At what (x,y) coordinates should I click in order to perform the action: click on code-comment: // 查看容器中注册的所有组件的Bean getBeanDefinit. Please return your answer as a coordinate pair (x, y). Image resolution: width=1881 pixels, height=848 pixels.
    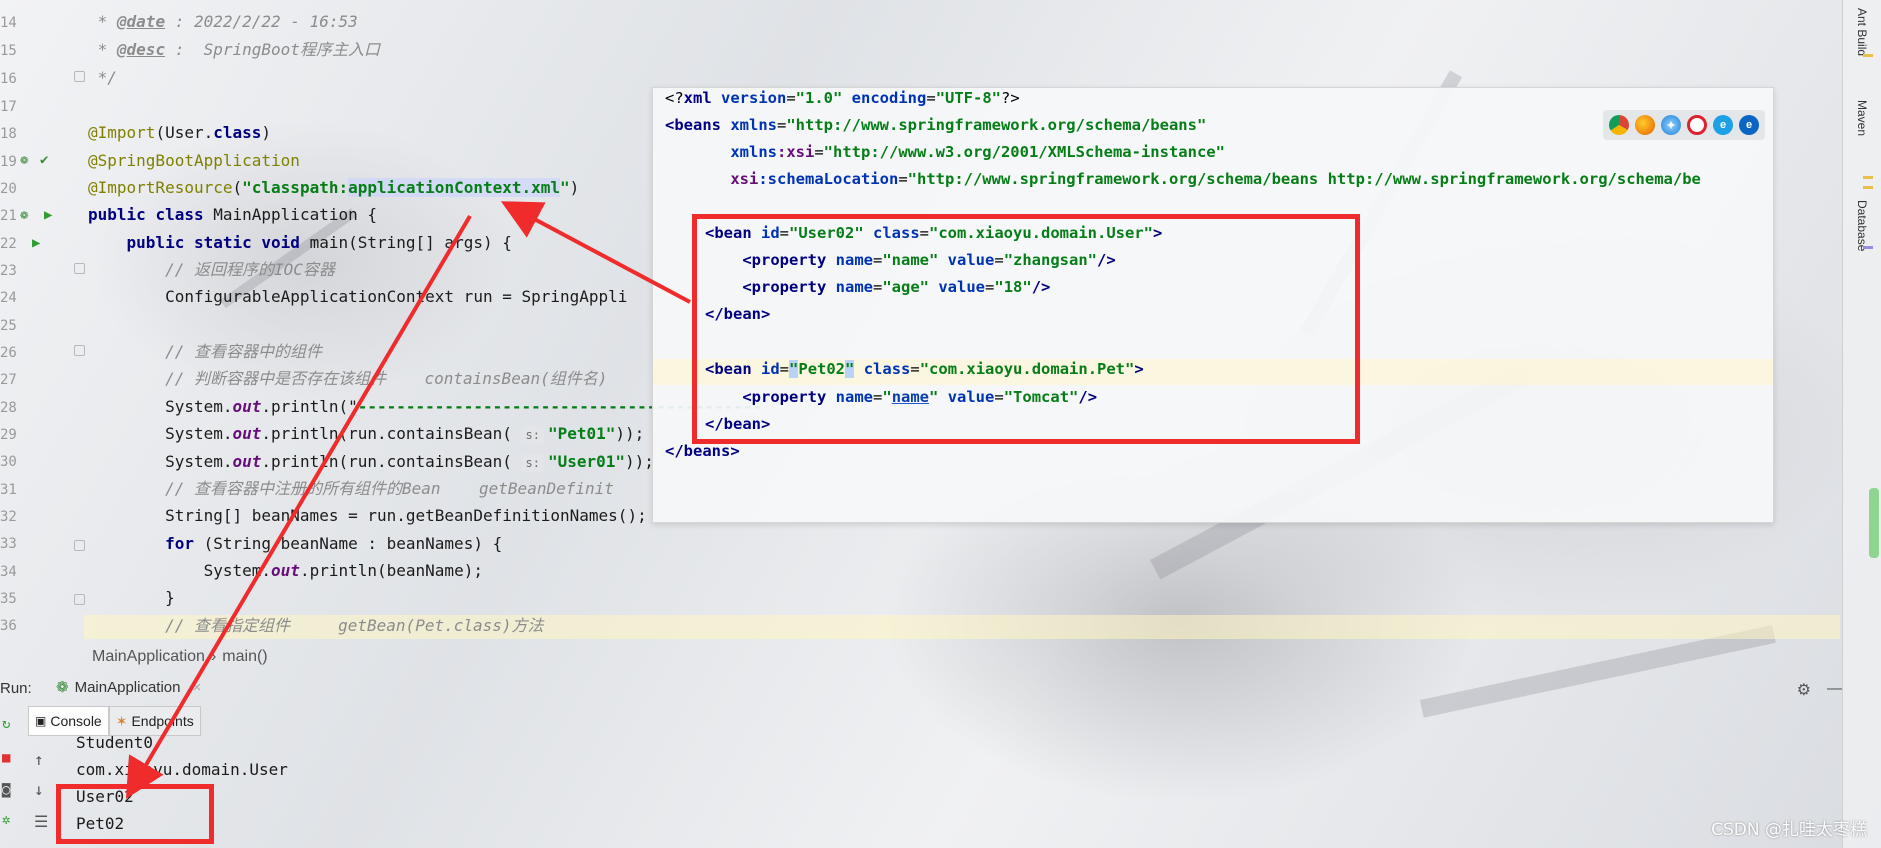
    Looking at the image, I should click on (389, 488).